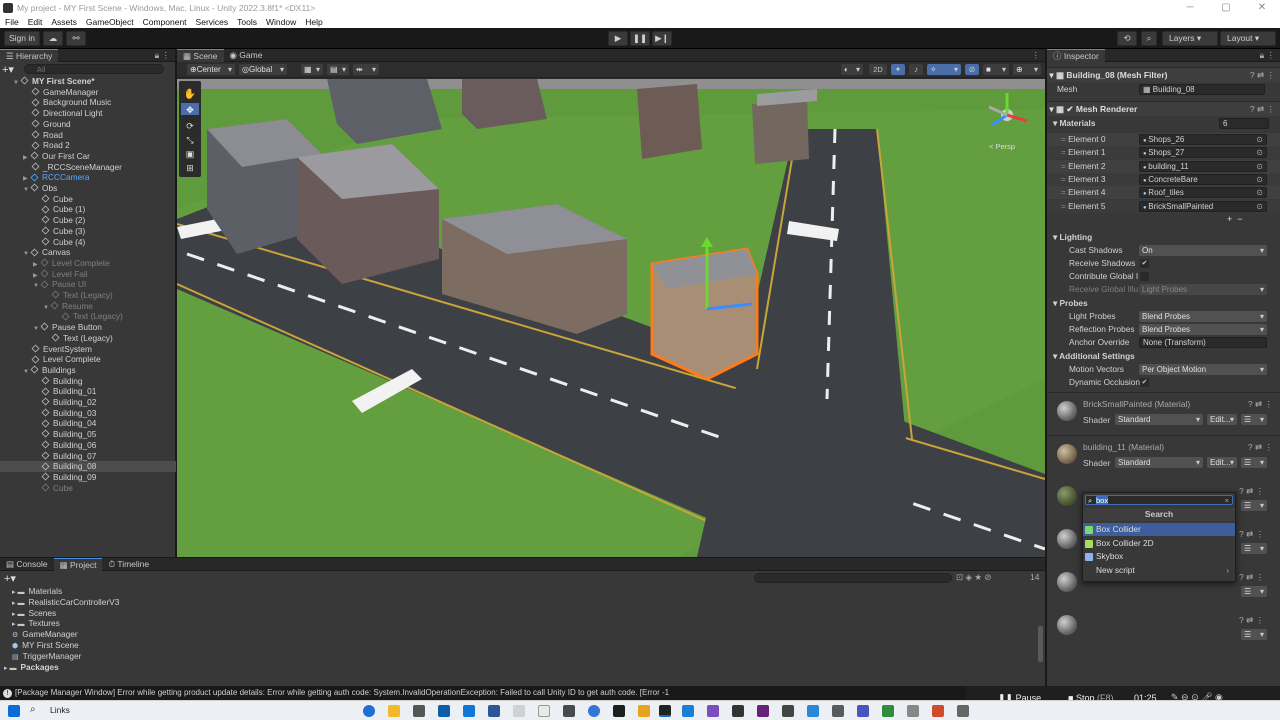 This screenshot has height=720, width=1280. I want to click on hierarchy-item: Cube (4), so click(88, 242).